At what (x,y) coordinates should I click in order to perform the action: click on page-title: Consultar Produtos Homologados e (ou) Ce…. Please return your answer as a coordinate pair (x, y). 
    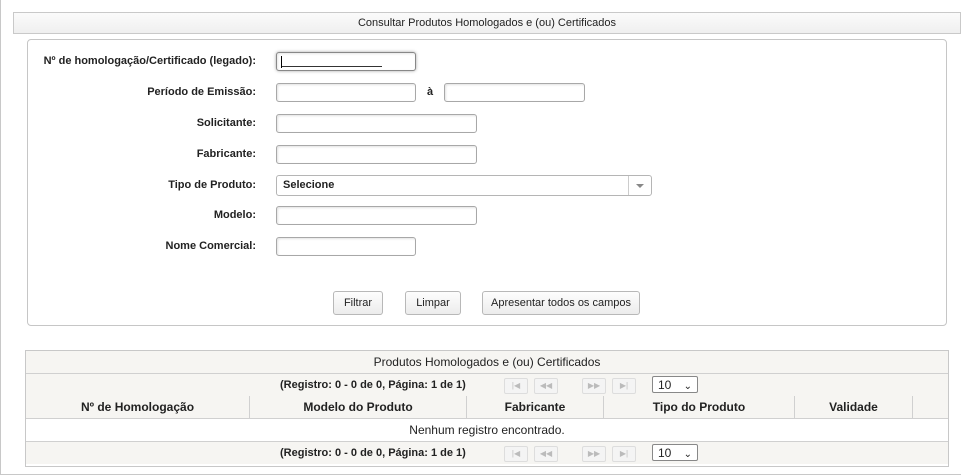
    Looking at the image, I should click on (487, 23).